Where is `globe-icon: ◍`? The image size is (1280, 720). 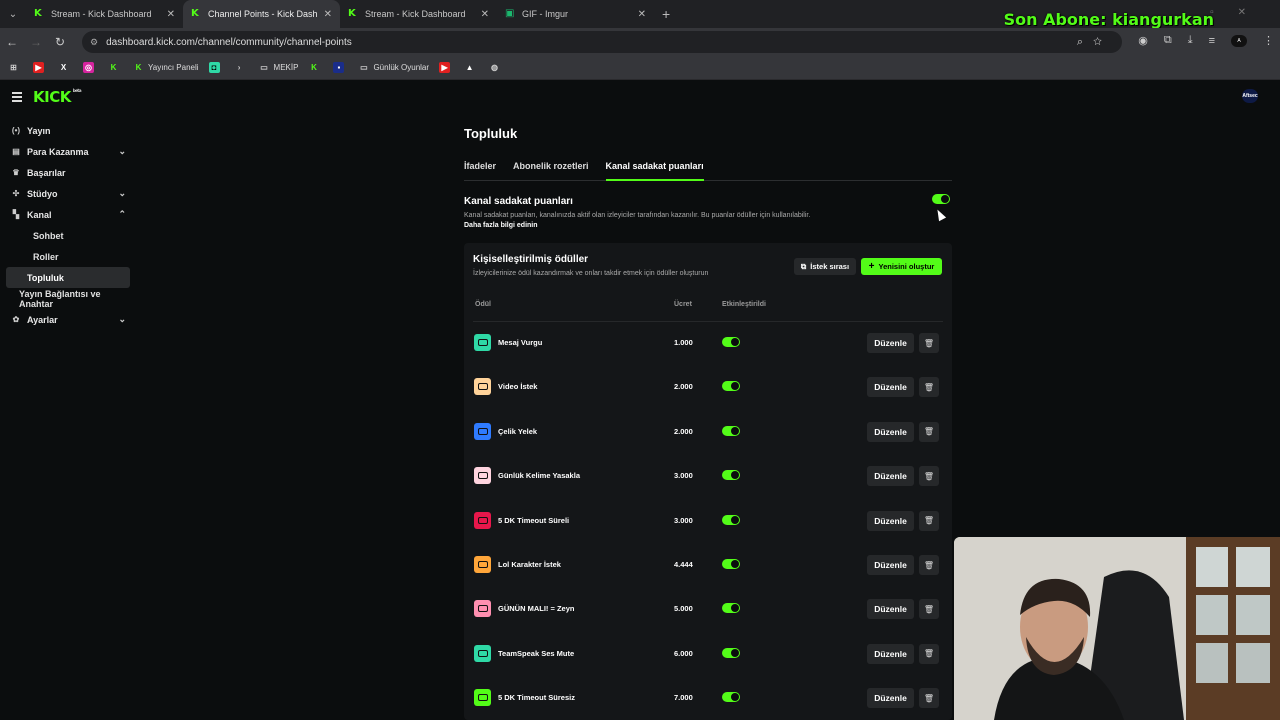
globe-icon: ◍ is located at coordinates (496, 67).